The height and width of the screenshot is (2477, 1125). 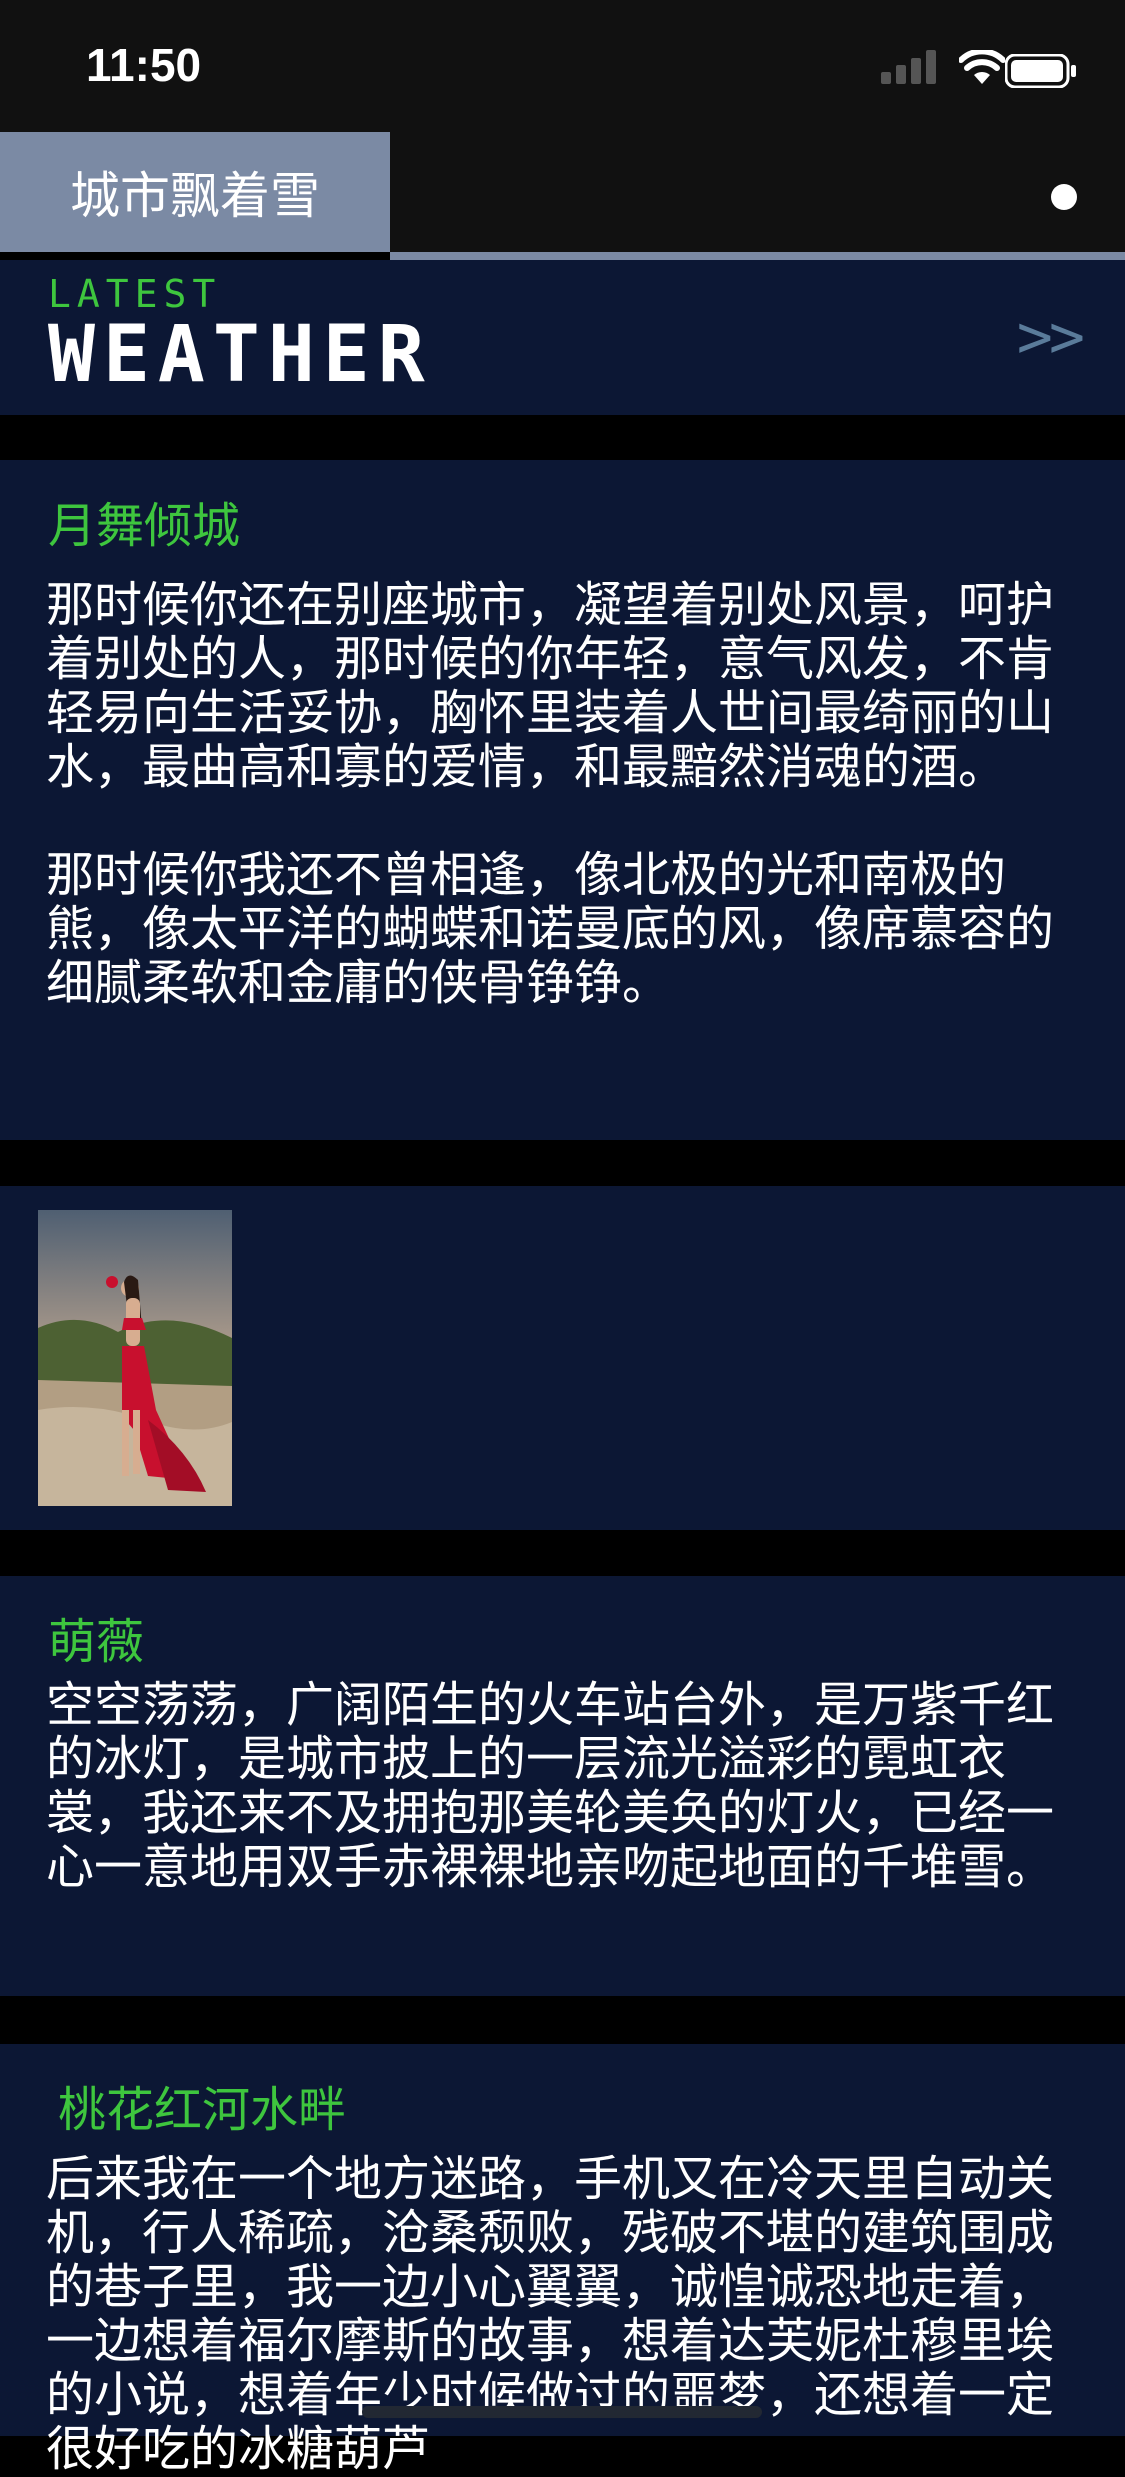 I want to click on photo-card, so click(x=562, y=1358).